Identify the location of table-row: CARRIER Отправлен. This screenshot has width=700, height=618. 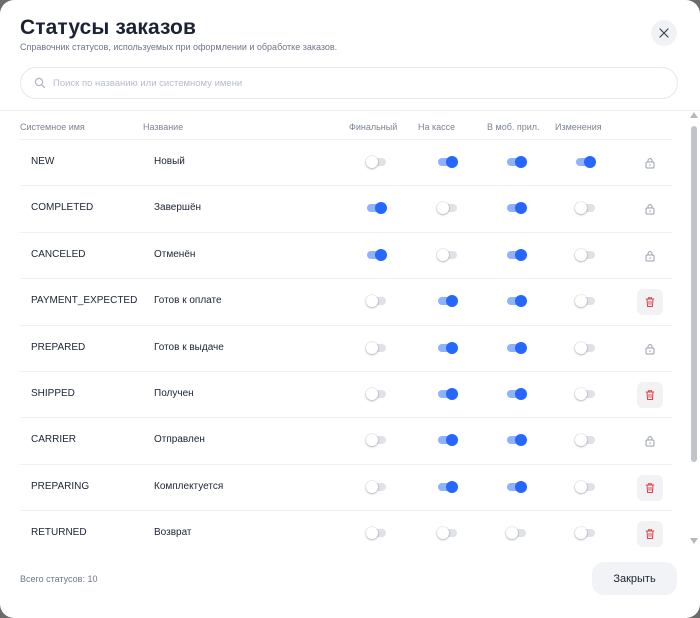
(346, 440).